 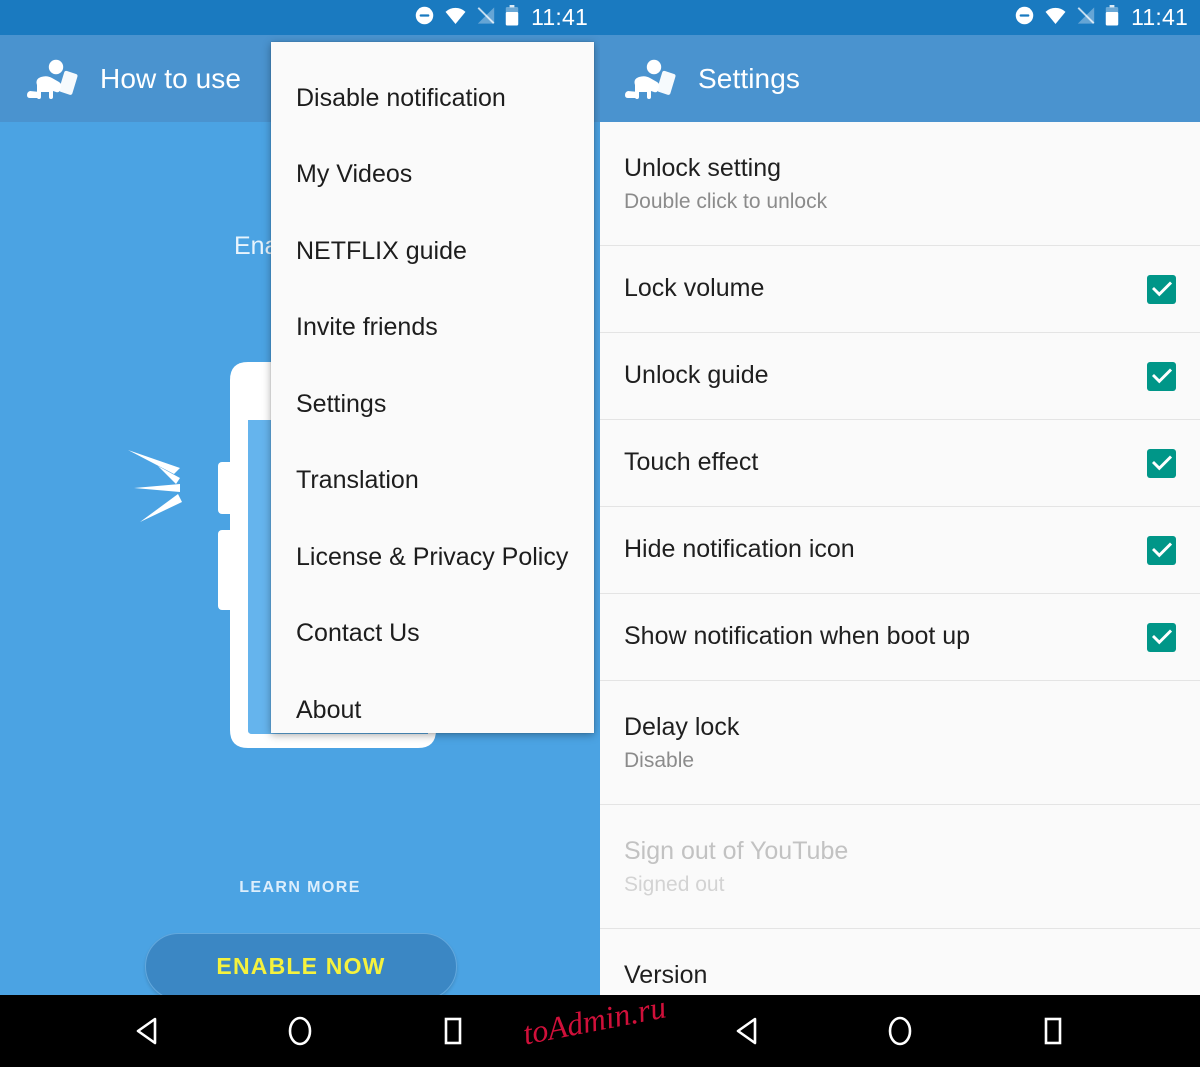 I want to click on setting-texts: Version 2.7.6, so click(x=665, y=977).